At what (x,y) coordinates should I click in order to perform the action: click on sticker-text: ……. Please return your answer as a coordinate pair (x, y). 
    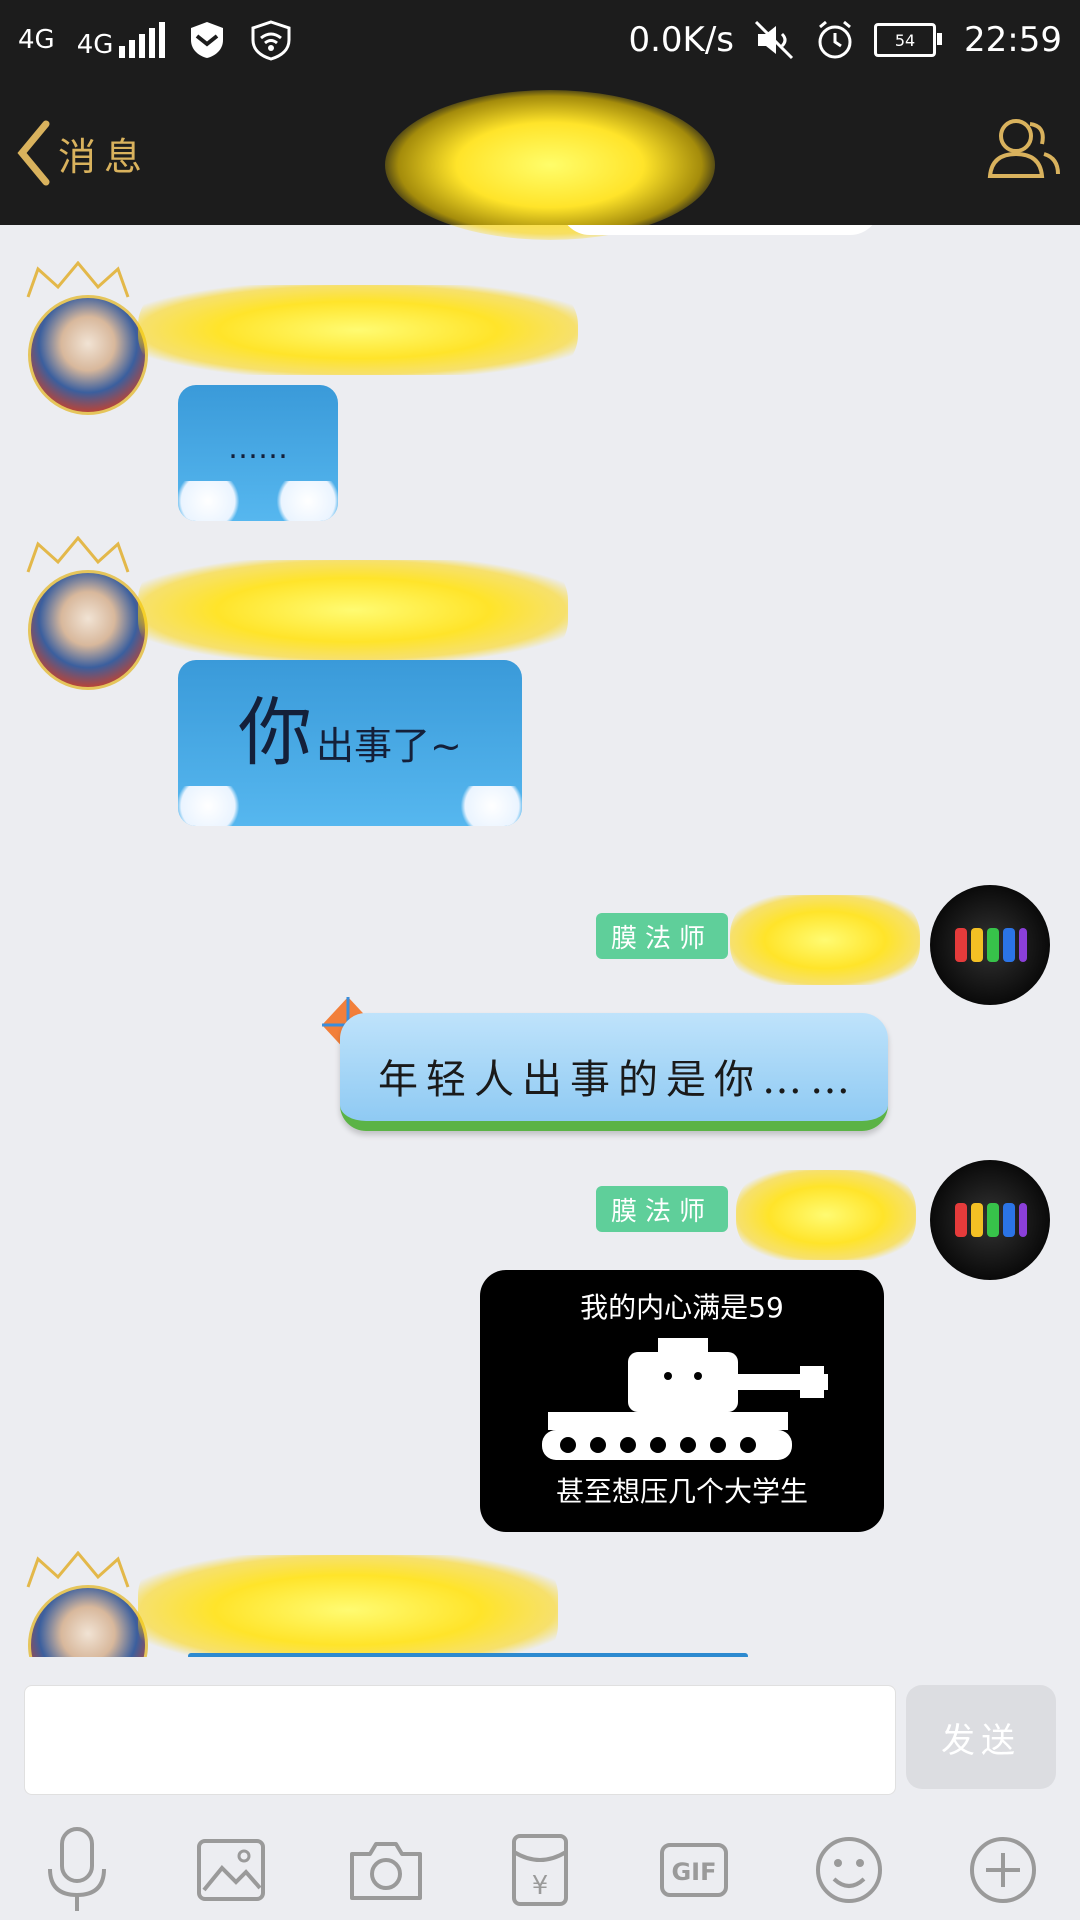
    Looking at the image, I should click on (258, 448).